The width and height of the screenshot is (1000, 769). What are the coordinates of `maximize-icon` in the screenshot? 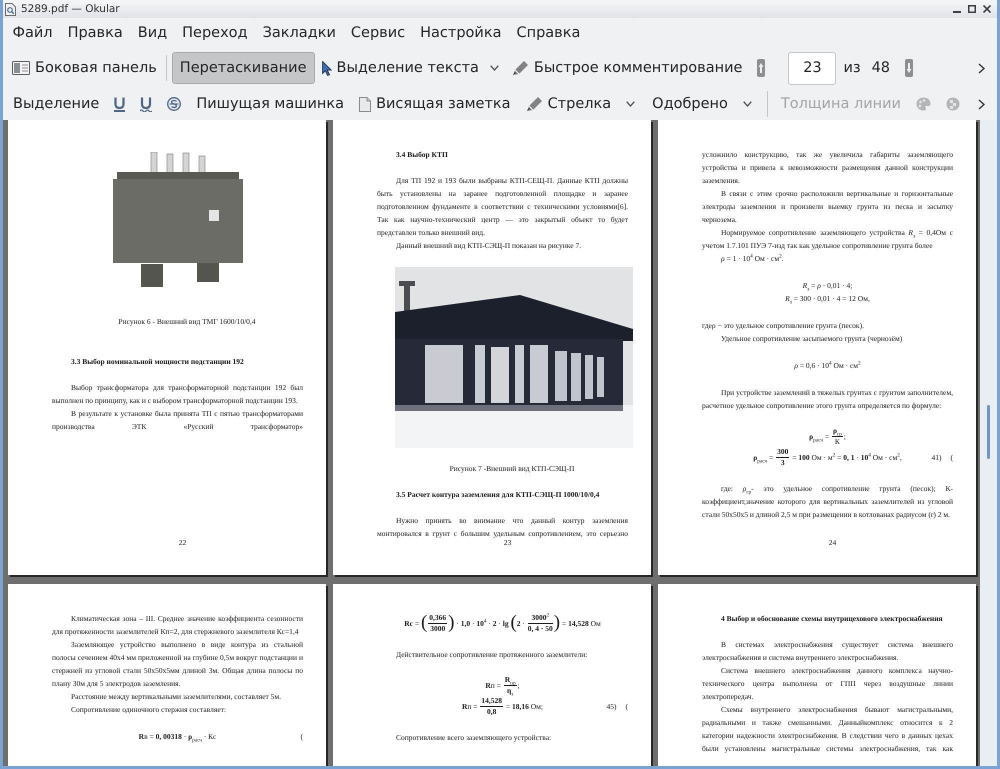 It's located at (972, 9).